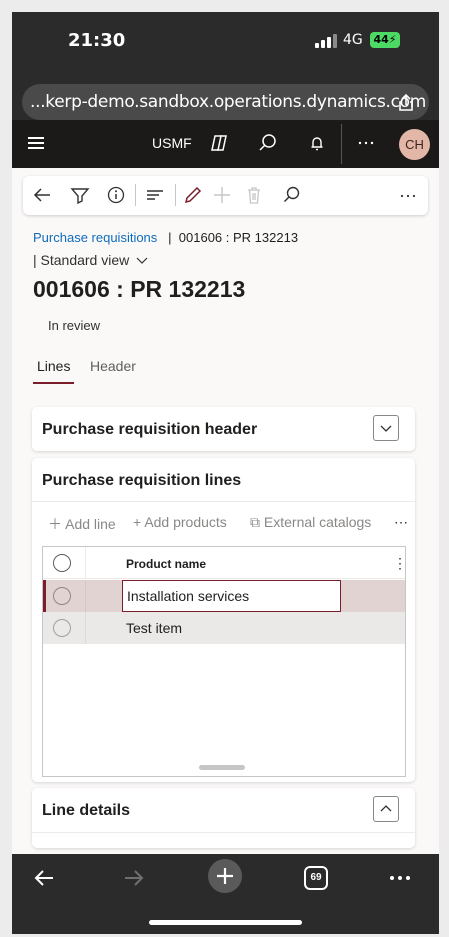  What do you see at coordinates (414, 144) in the screenshot?
I see `user-avatar: CH` at bounding box center [414, 144].